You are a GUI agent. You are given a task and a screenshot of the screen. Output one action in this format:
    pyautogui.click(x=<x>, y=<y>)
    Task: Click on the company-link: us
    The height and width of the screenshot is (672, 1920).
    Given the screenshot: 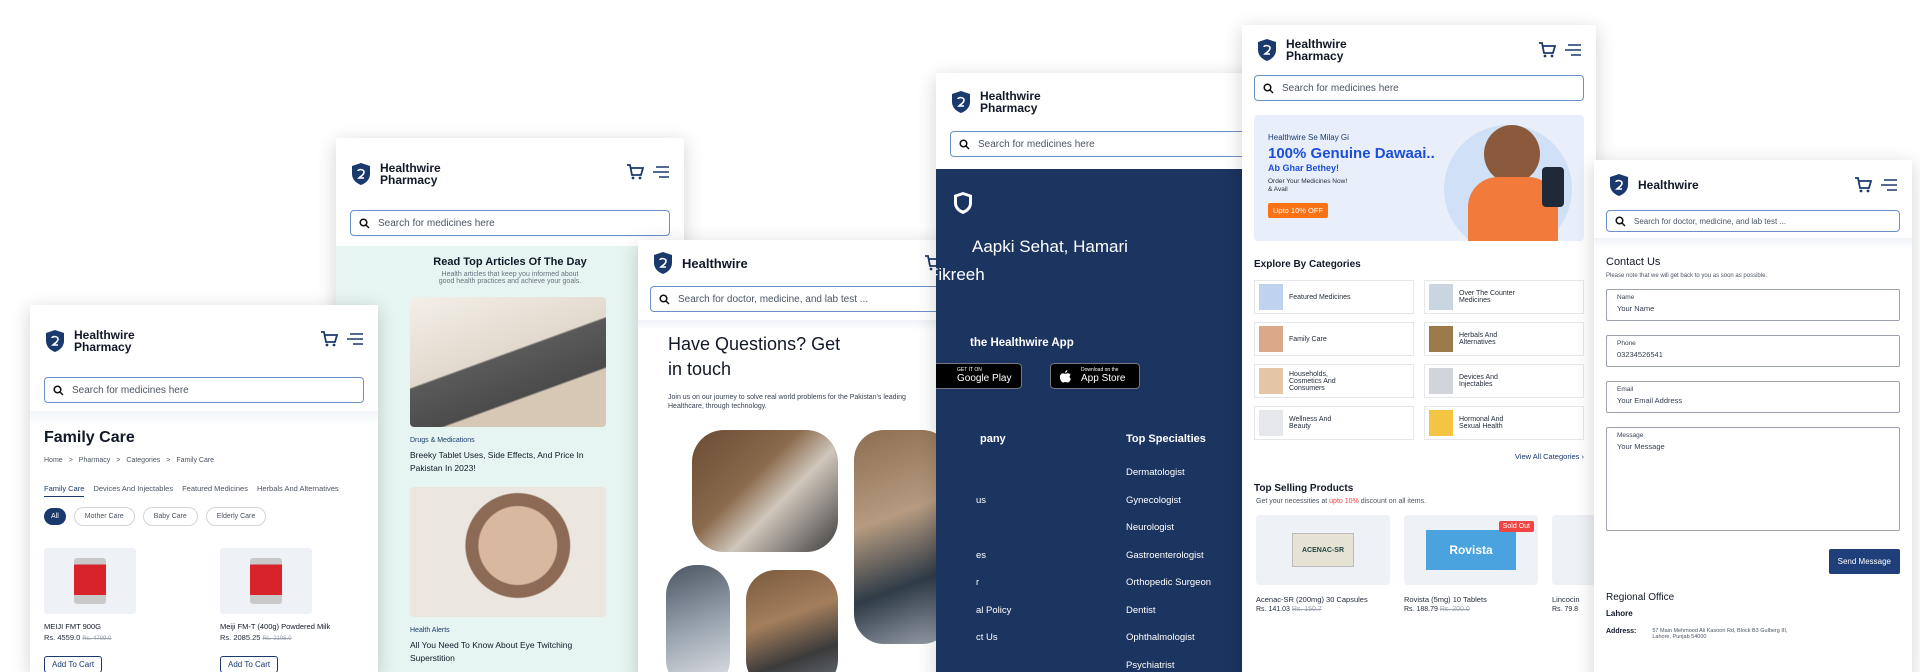 What is the action you would take?
    pyautogui.click(x=993, y=501)
    